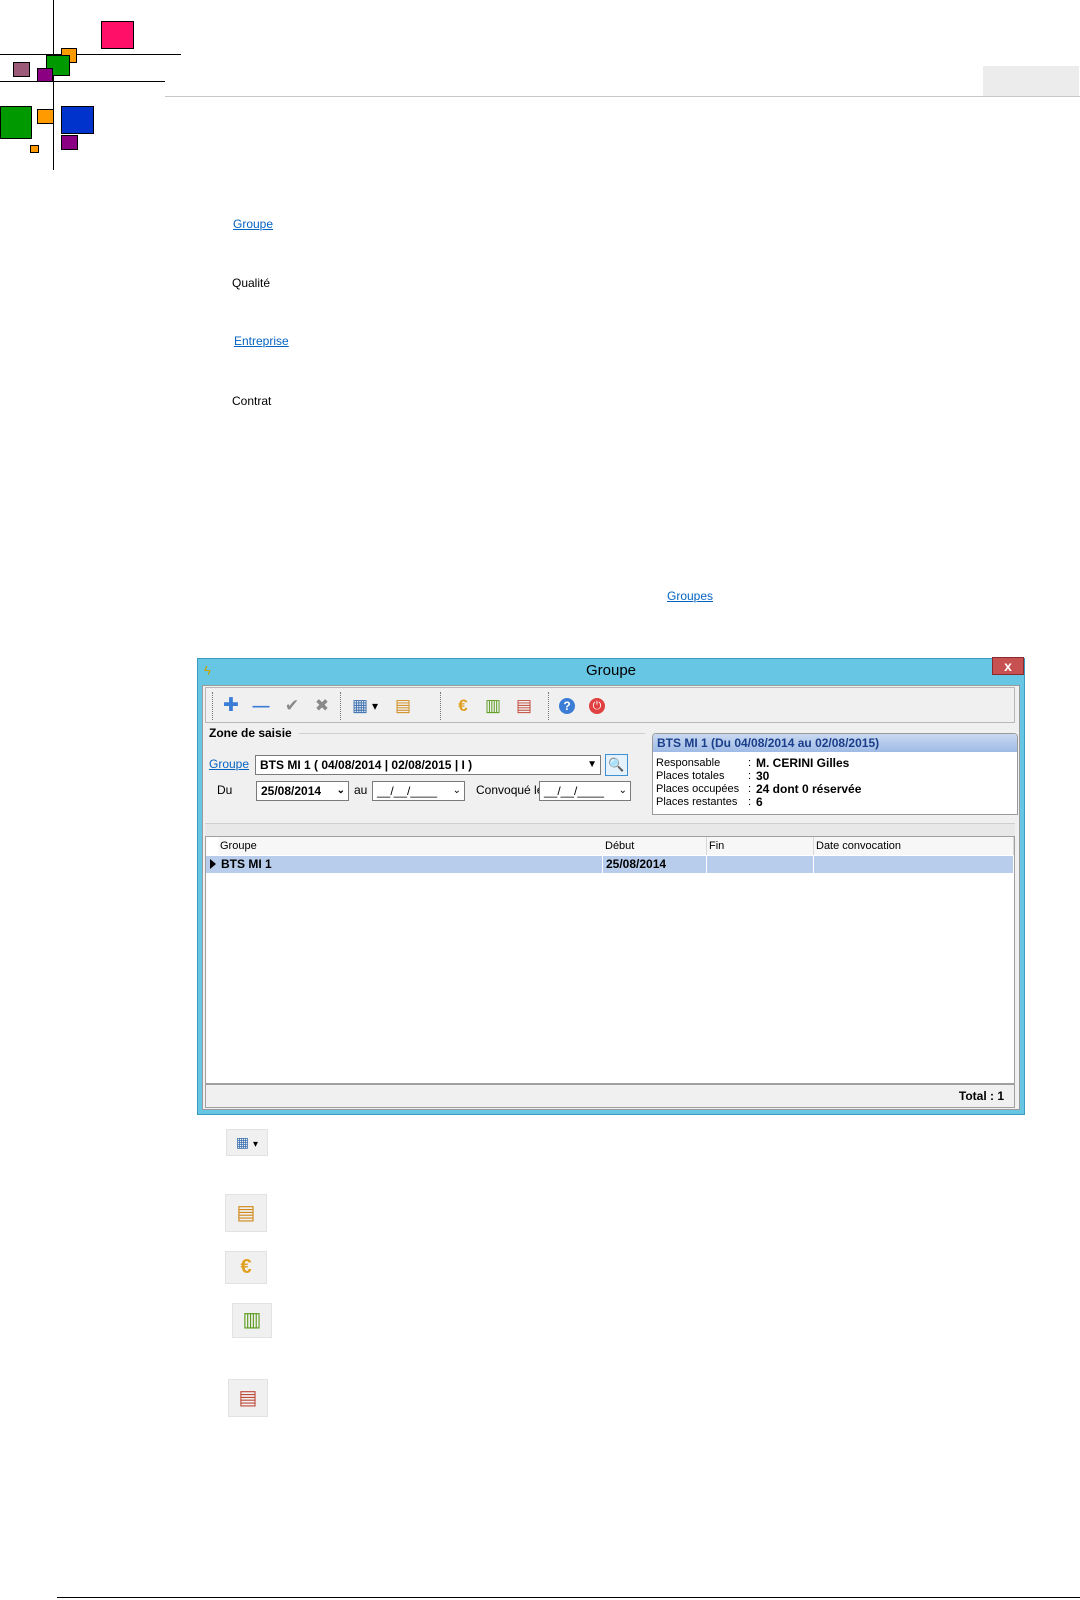  I want to click on zone-de-saisie-rule, so click(472, 733).